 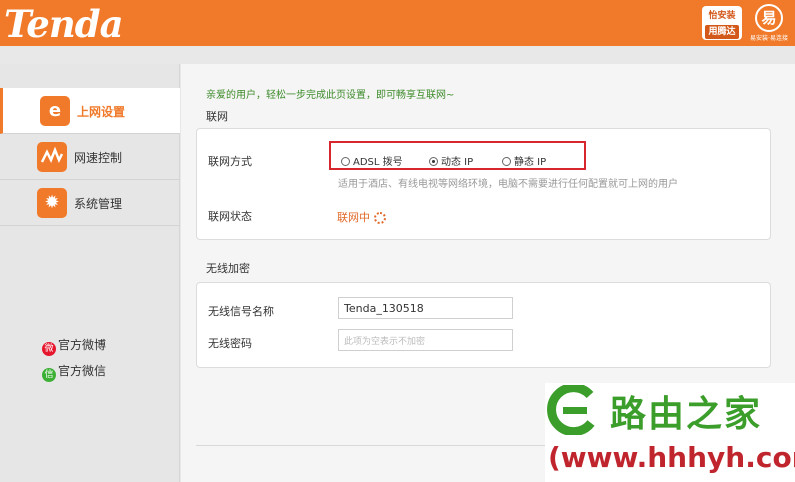 I want to click on connection-mode-label: 联网方式, so click(x=230, y=161).